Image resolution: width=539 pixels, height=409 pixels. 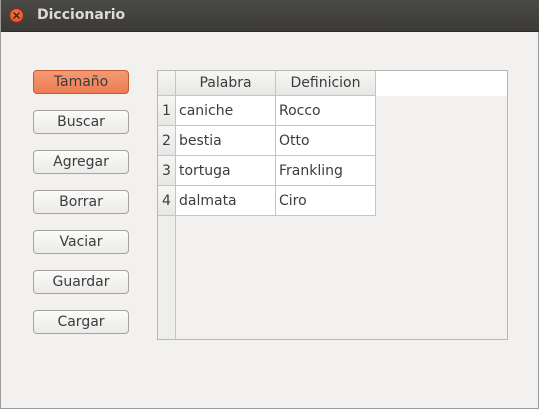 I want to click on row-header-1: 1, so click(x=167, y=111).